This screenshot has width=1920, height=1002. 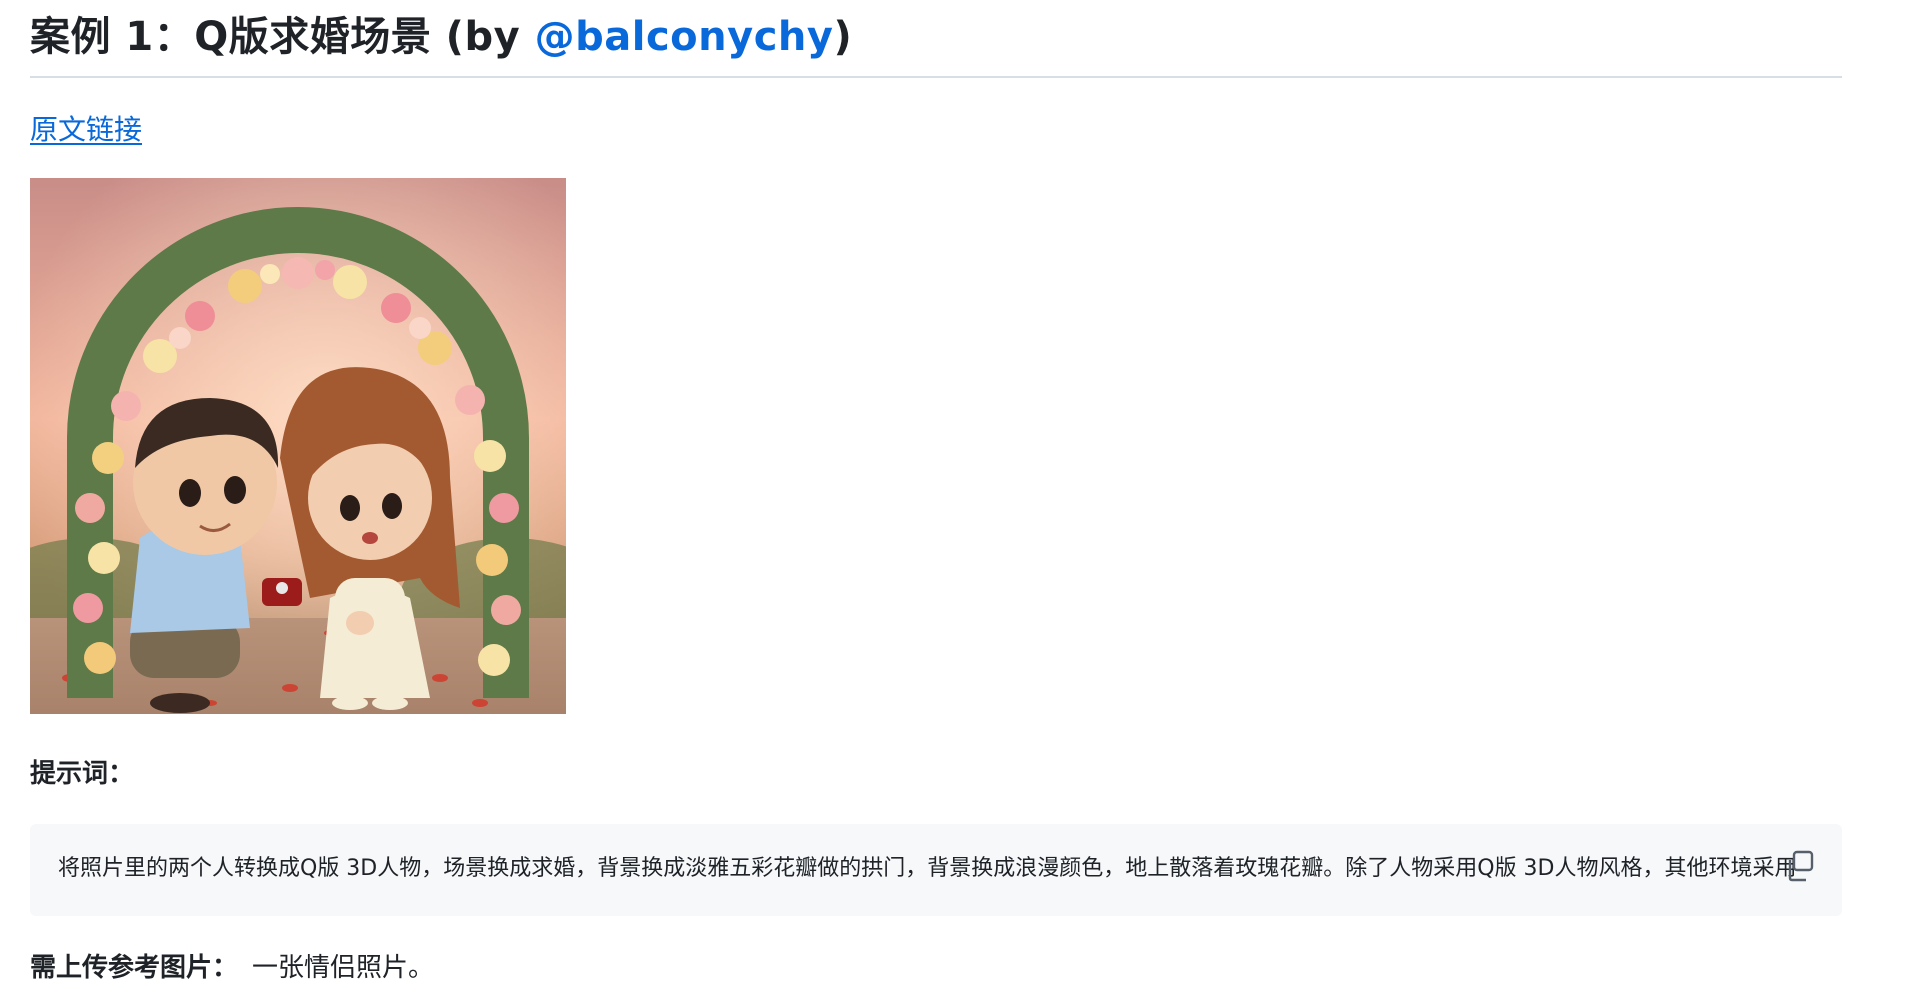 I want to click on proposal-illustration, so click(x=298, y=446).